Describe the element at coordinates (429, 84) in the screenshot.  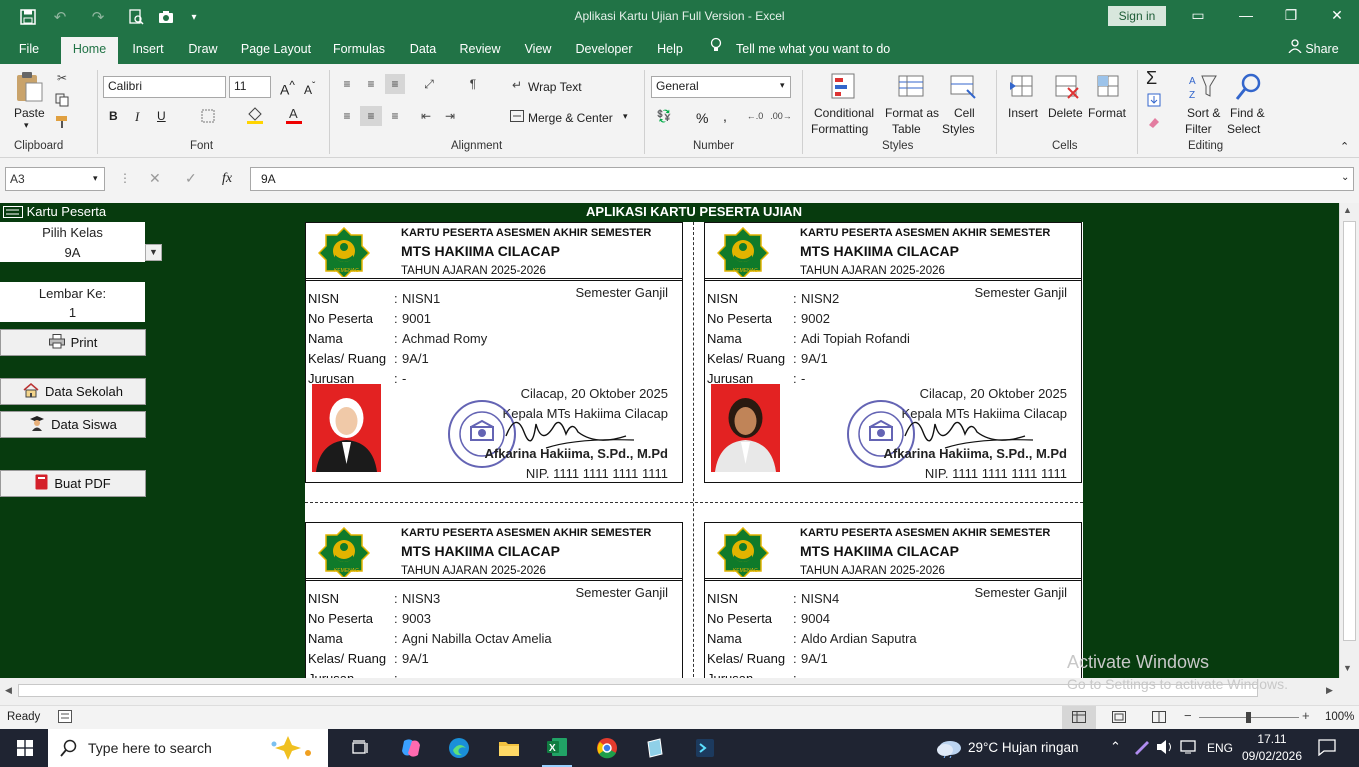
I see `orientation-icon: ⤢` at that location.